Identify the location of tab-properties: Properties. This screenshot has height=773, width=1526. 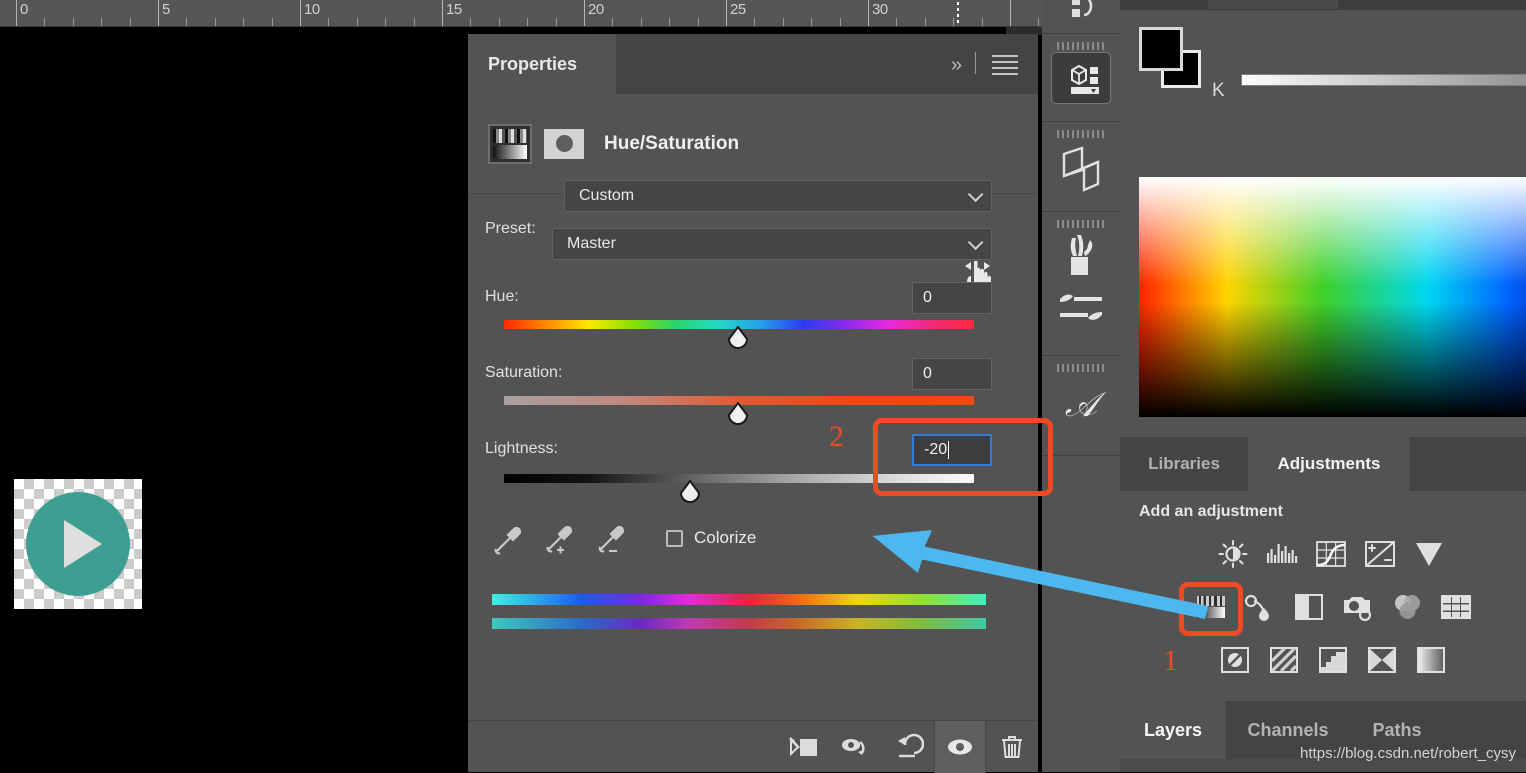
(542, 64).